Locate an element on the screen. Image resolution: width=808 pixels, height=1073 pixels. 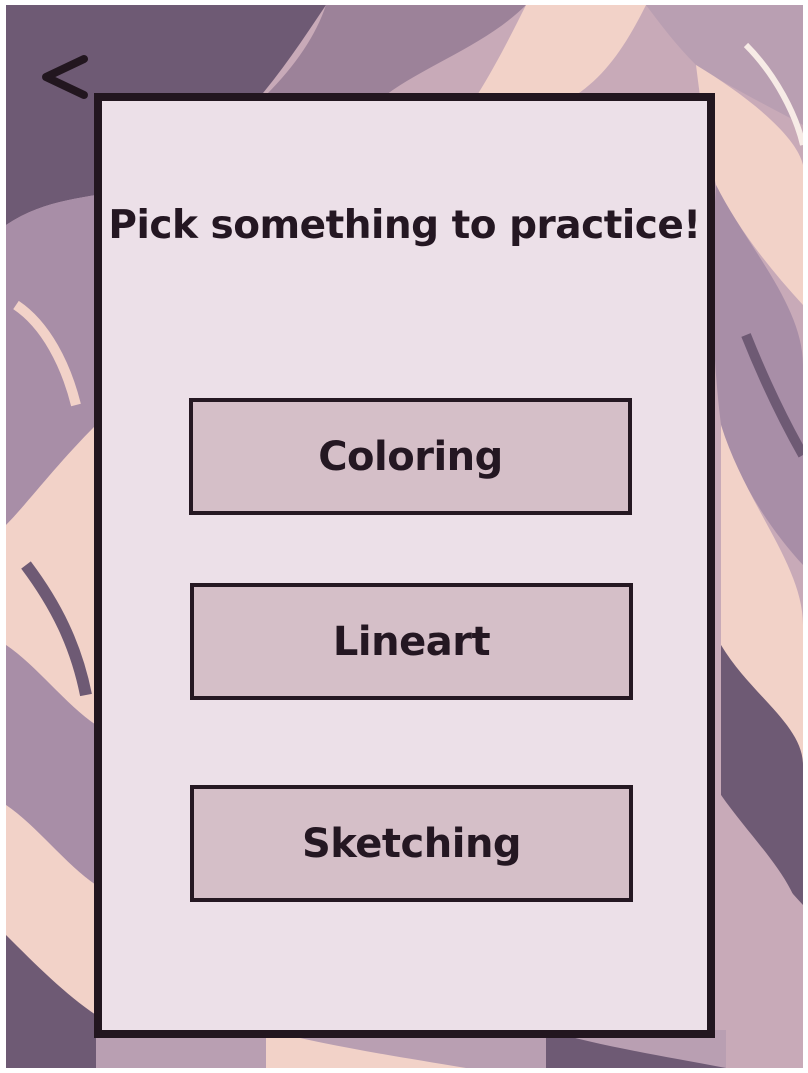
coloring-button-label: Coloring is located at coordinates (410, 456).